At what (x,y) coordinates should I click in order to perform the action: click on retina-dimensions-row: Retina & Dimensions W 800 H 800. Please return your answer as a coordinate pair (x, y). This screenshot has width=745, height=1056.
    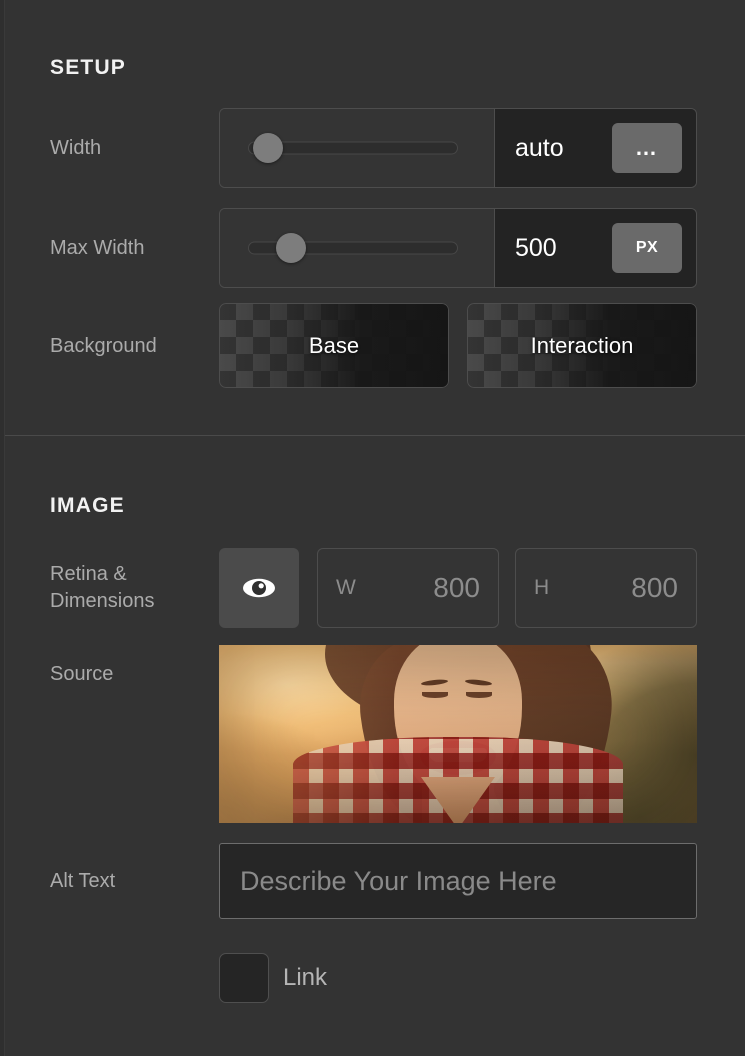
    Looking at the image, I should click on (372, 588).